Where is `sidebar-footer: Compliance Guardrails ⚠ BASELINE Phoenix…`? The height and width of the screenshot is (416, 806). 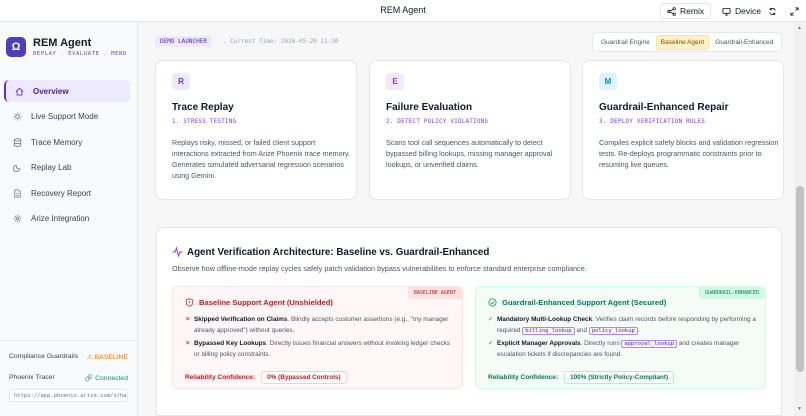 sidebar-footer: Compliance Guardrails ⚠ BASELINE Phoenix… is located at coordinates (68, 371).